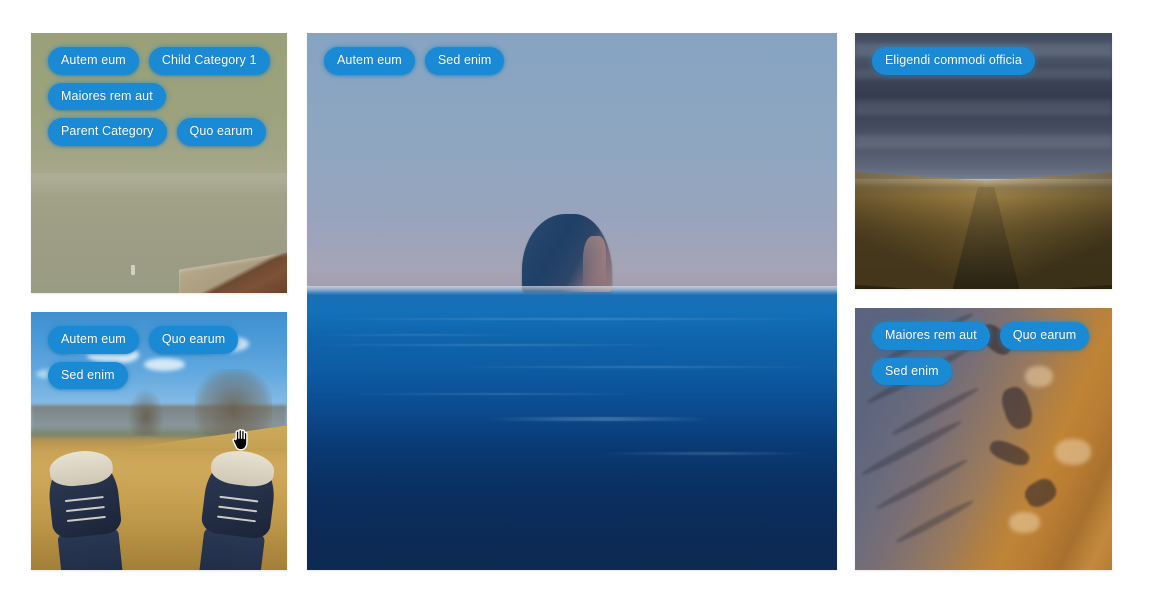 The width and height of the screenshot is (1154, 604). What do you see at coordinates (233, 272) in the screenshot?
I see `pier-deck` at bounding box center [233, 272].